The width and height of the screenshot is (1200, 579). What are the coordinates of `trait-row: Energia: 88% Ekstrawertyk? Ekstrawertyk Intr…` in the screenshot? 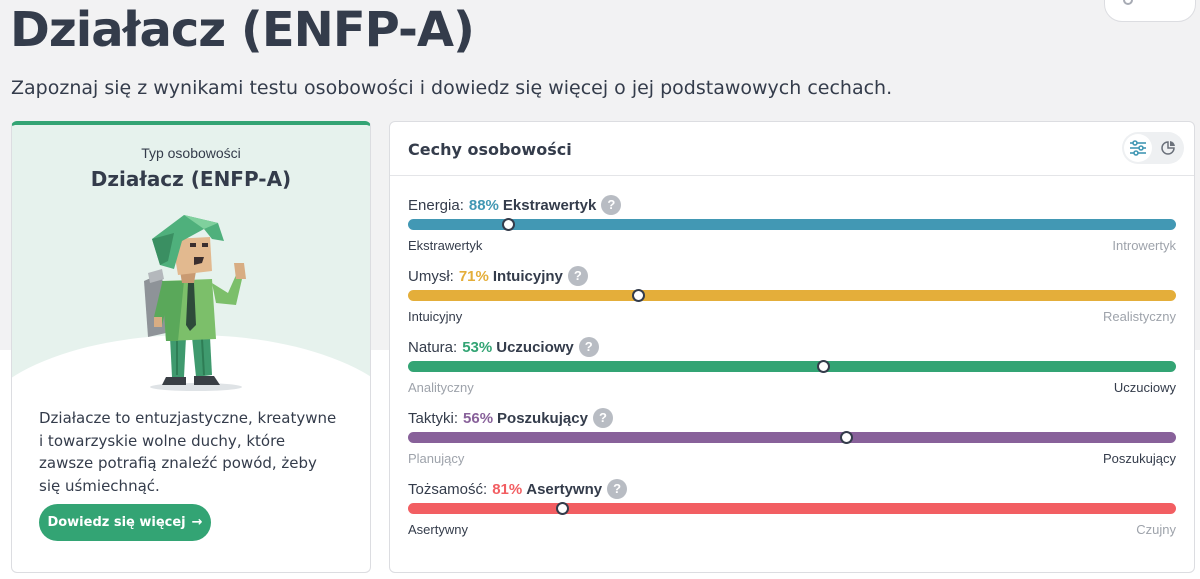 It's located at (793, 228).